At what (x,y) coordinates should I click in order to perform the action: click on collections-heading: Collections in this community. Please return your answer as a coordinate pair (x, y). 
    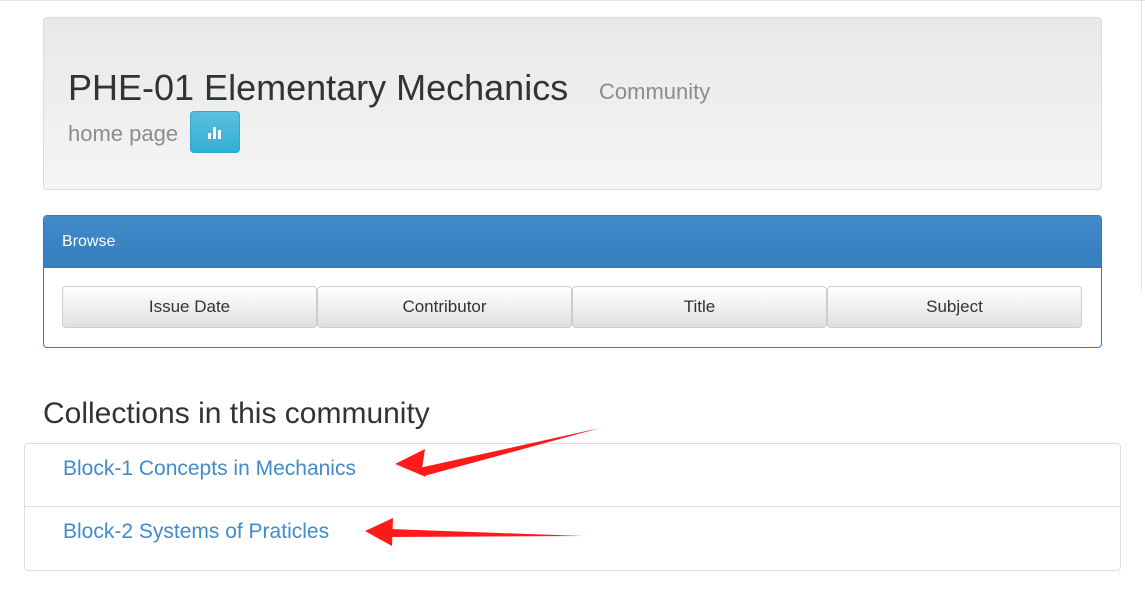
    Looking at the image, I should click on (236, 413).